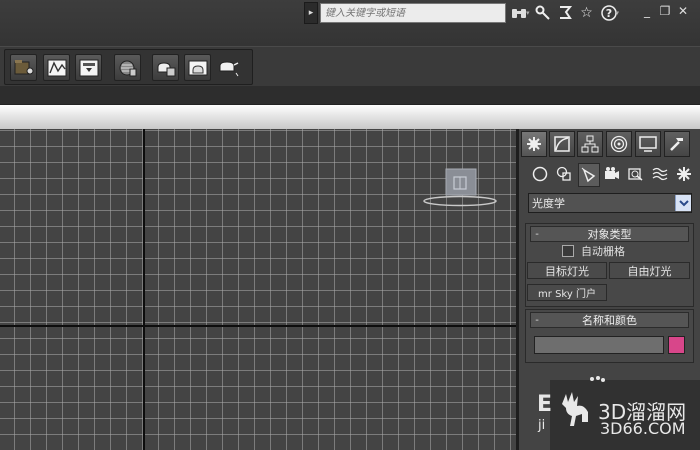 The height and width of the screenshot is (450, 700). What do you see at coordinates (647, 11) in the screenshot?
I see `minimize-icon: _` at bounding box center [647, 11].